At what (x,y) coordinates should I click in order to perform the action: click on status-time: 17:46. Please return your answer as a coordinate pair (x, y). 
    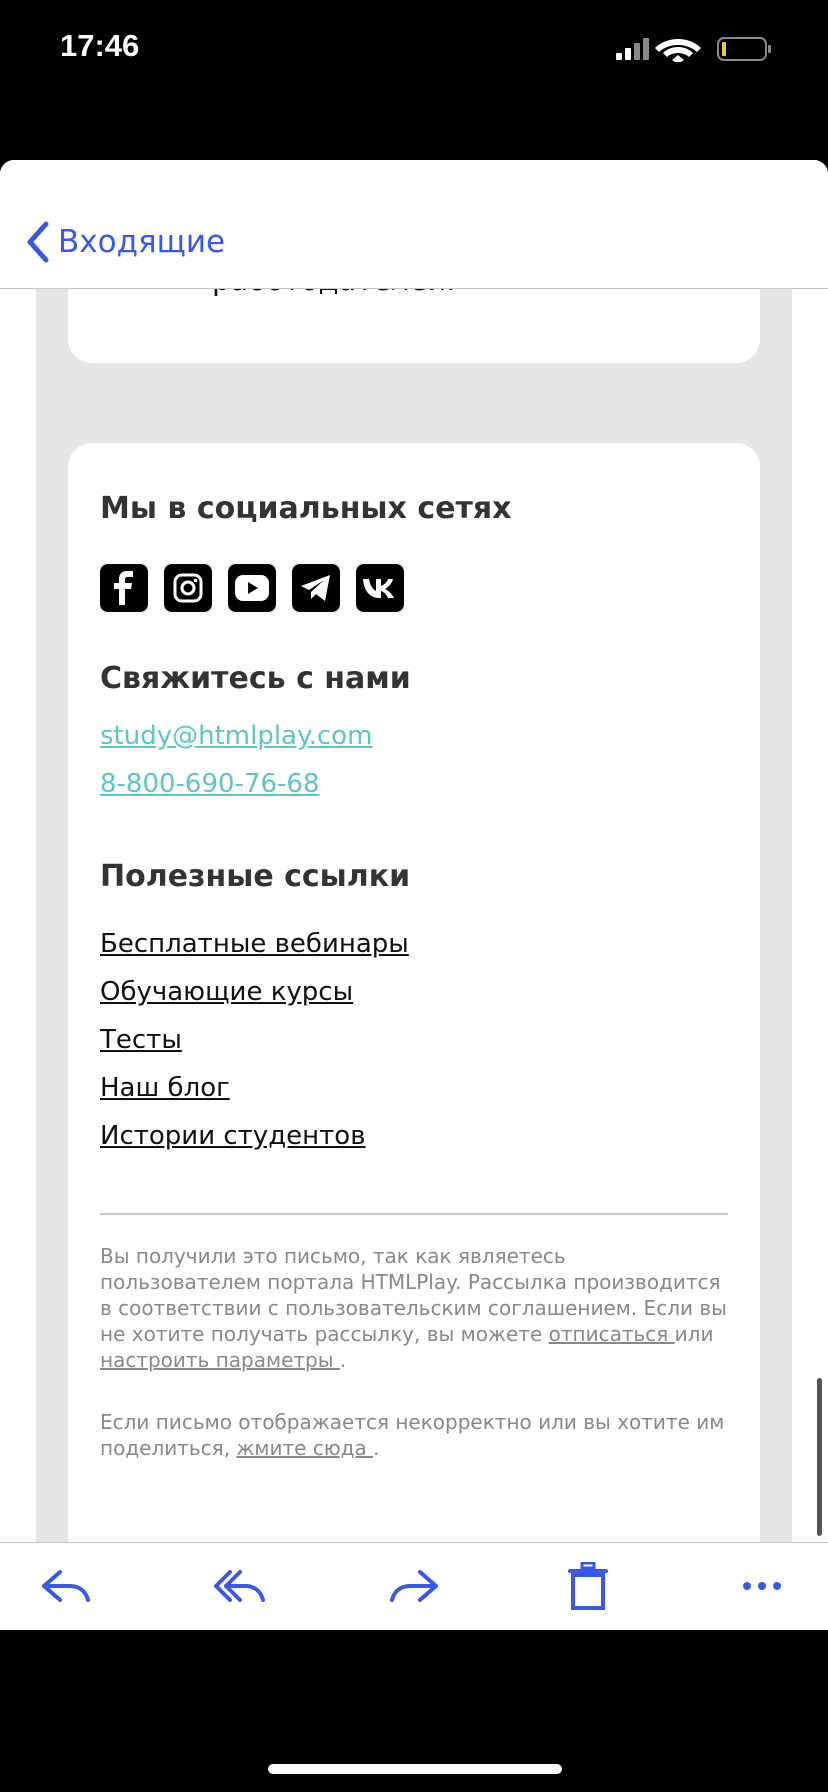
    Looking at the image, I should click on (100, 45).